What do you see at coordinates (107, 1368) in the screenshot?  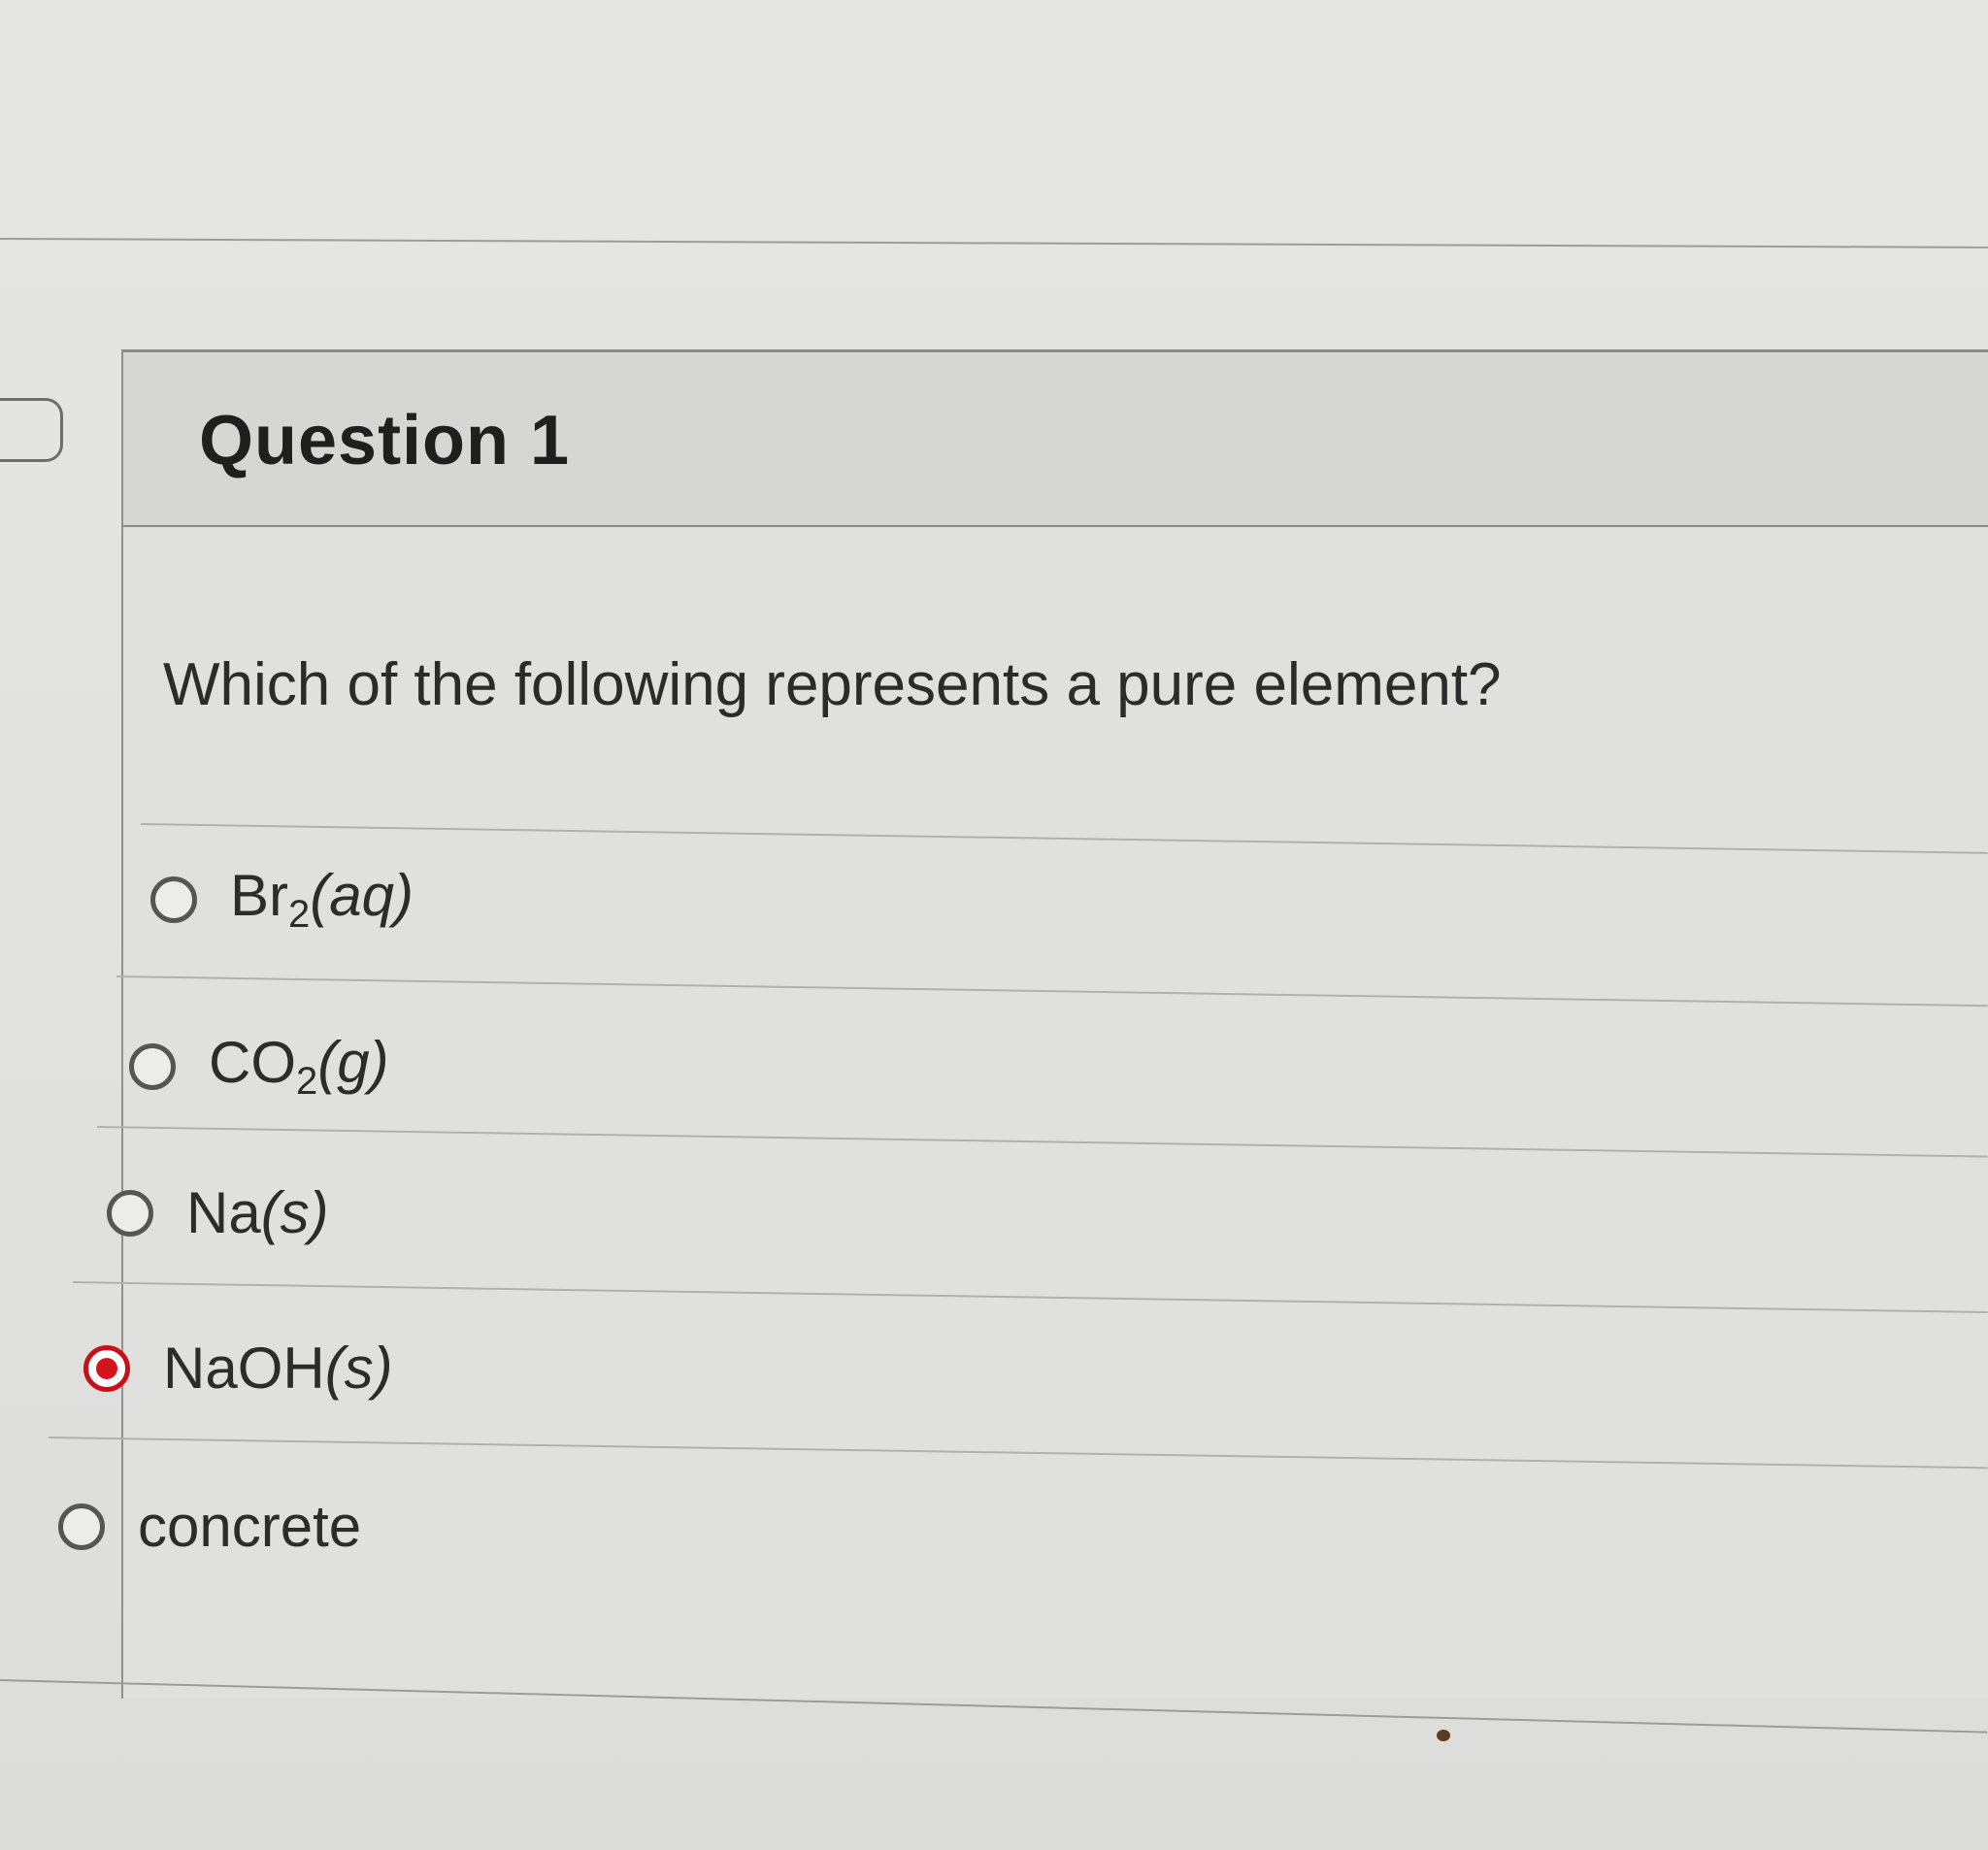 I see `radio-button-selected` at bounding box center [107, 1368].